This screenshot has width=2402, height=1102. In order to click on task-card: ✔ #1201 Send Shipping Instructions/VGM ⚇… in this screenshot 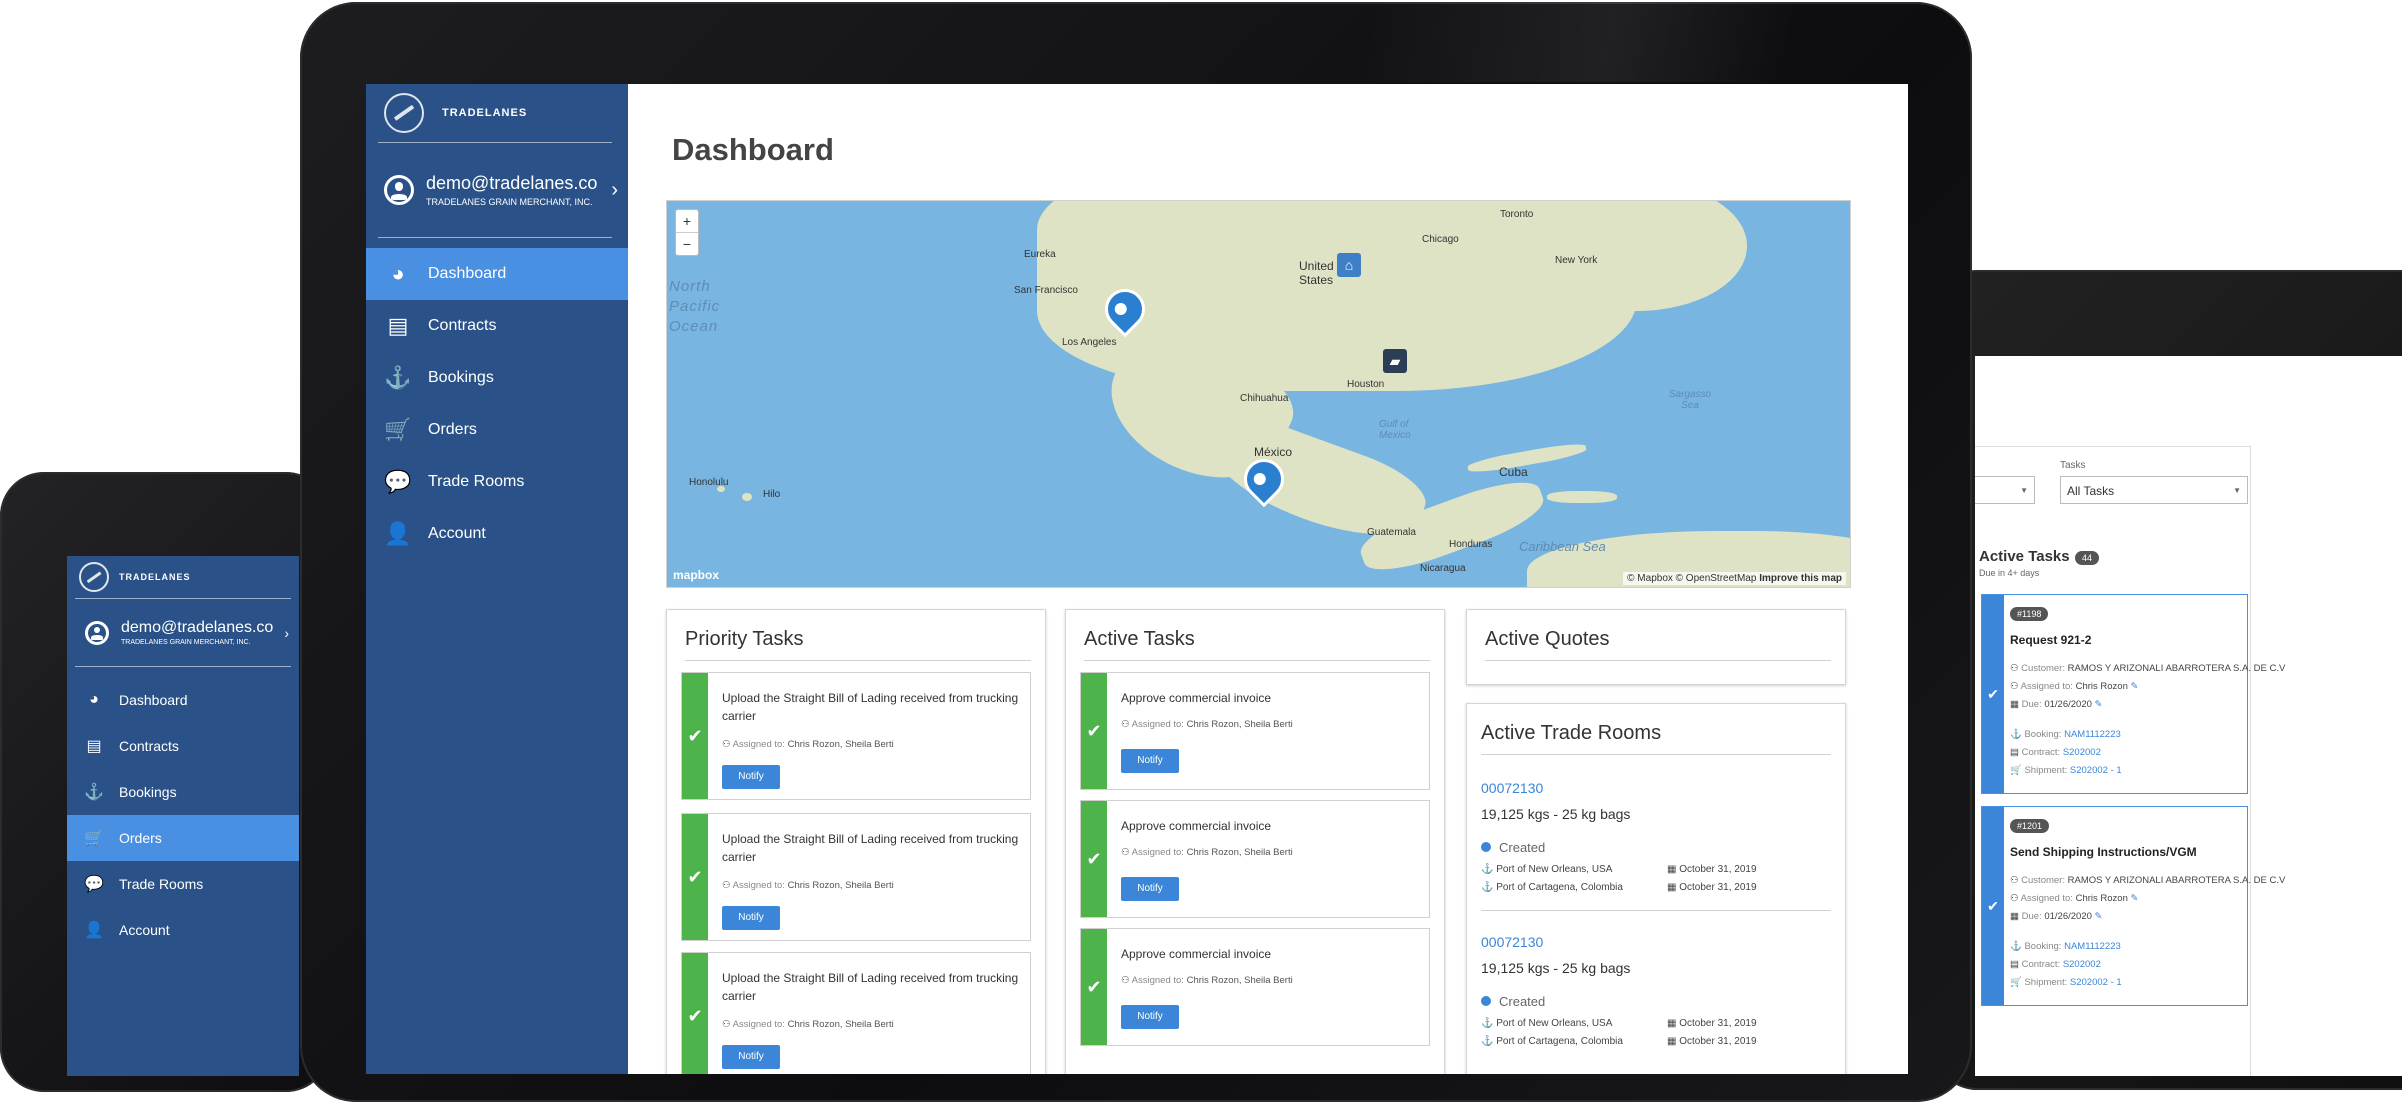, I will do `click(2133, 906)`.